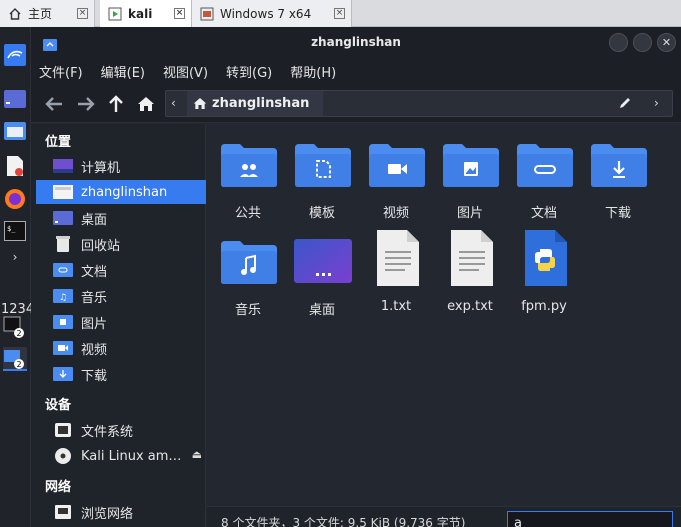  I want to click on file-name: 模板, so click(321, 213).